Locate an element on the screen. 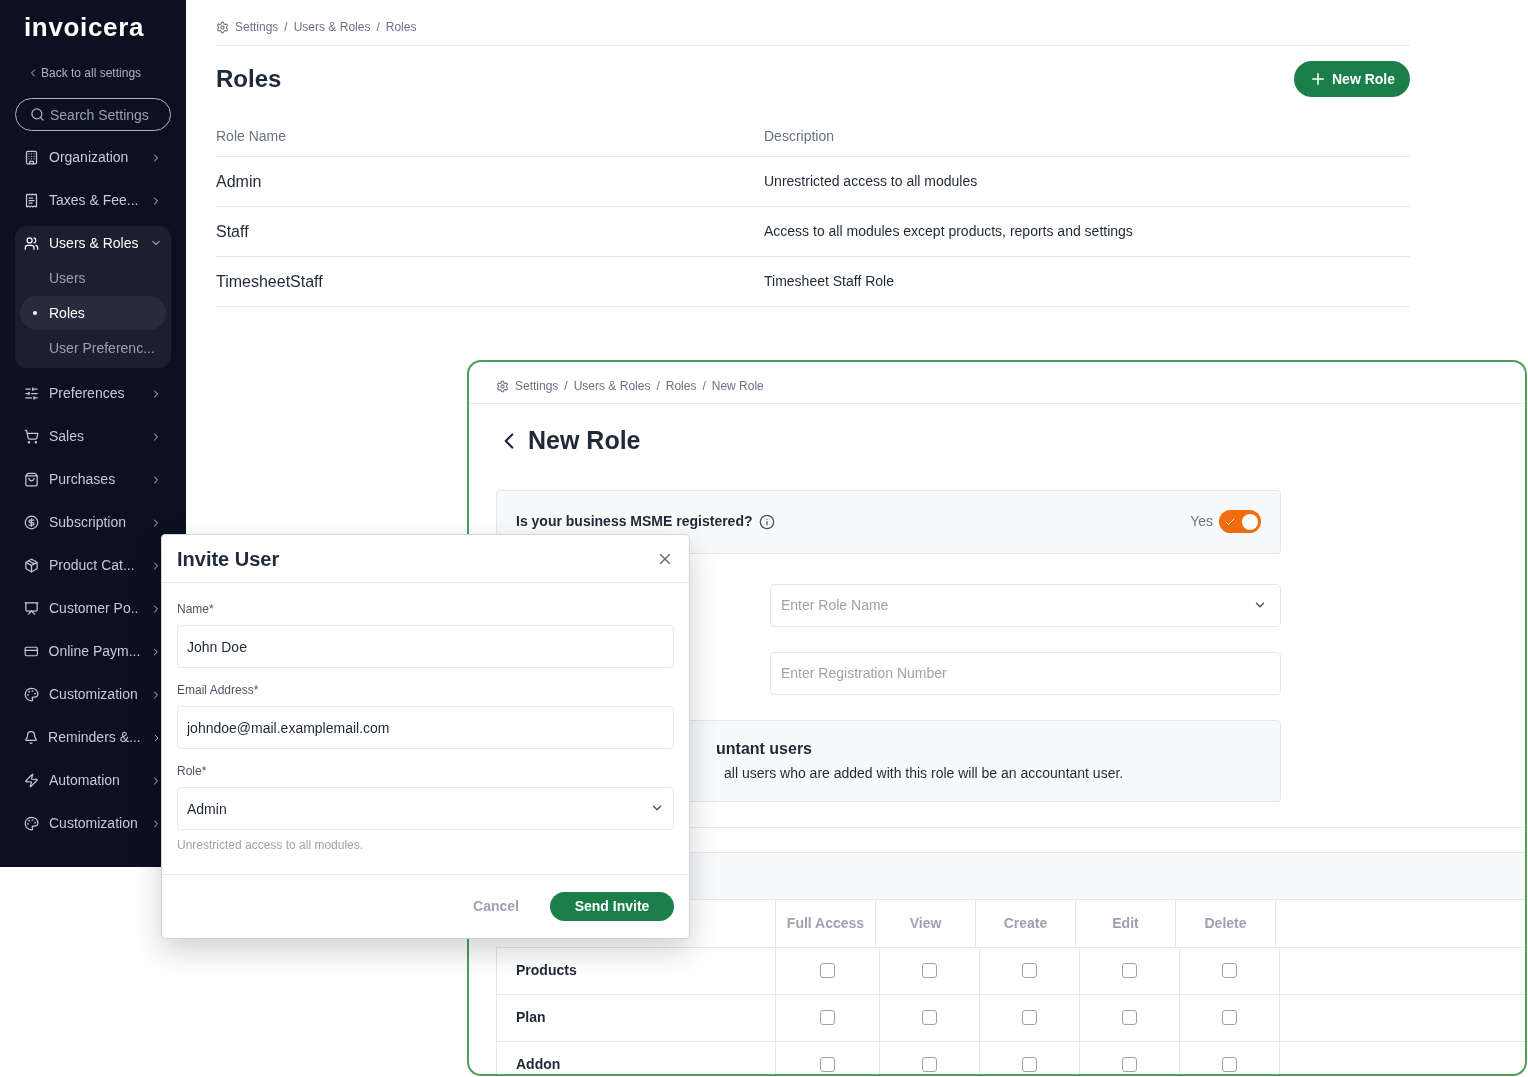  sidebar-item: Preferences is located at coordinates (93, 393).